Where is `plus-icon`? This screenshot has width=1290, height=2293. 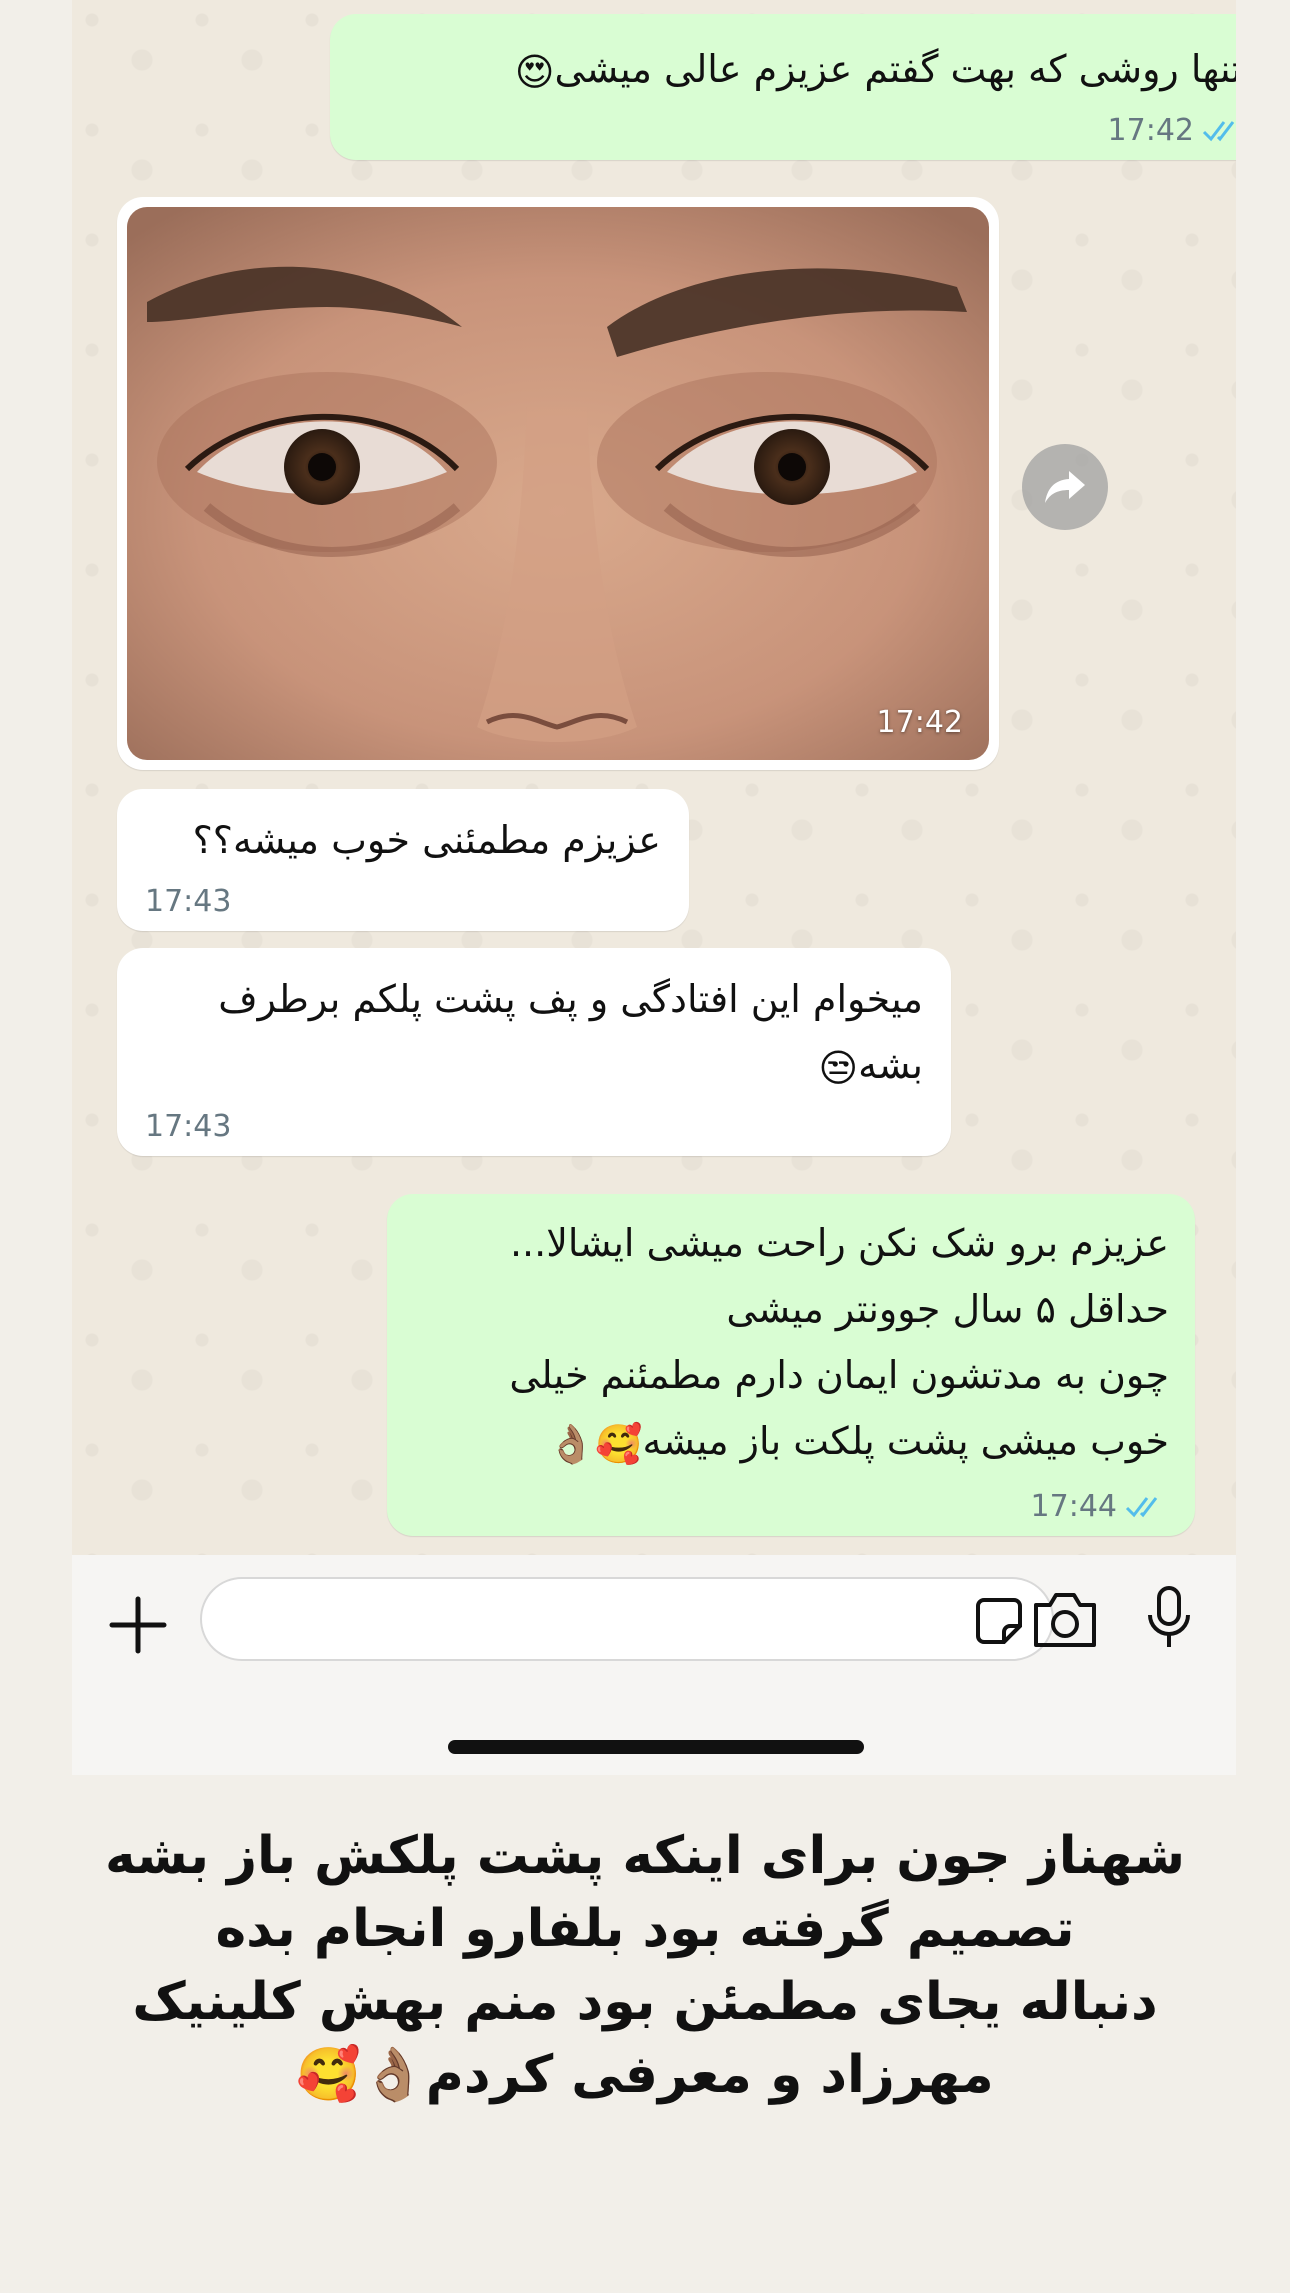
plus-icon is located at coordinates (138, 1625).